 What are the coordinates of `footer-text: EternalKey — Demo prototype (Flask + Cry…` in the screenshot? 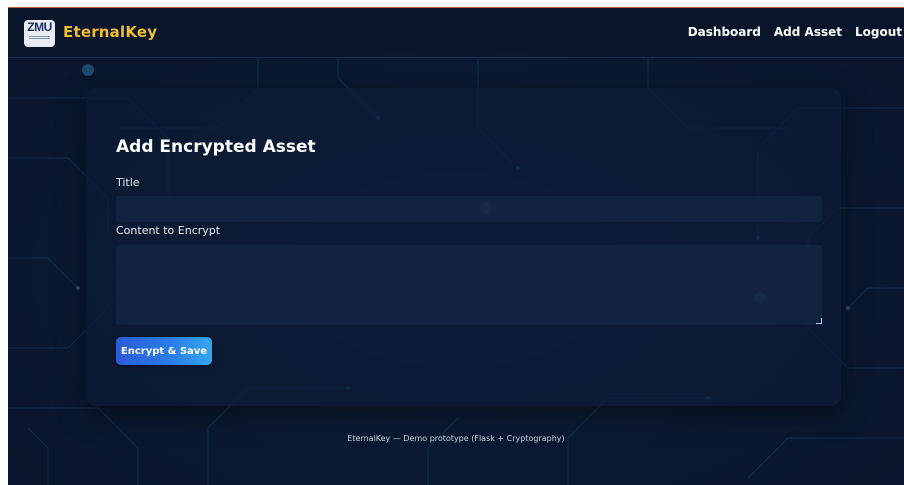 It's located at (456, 438).